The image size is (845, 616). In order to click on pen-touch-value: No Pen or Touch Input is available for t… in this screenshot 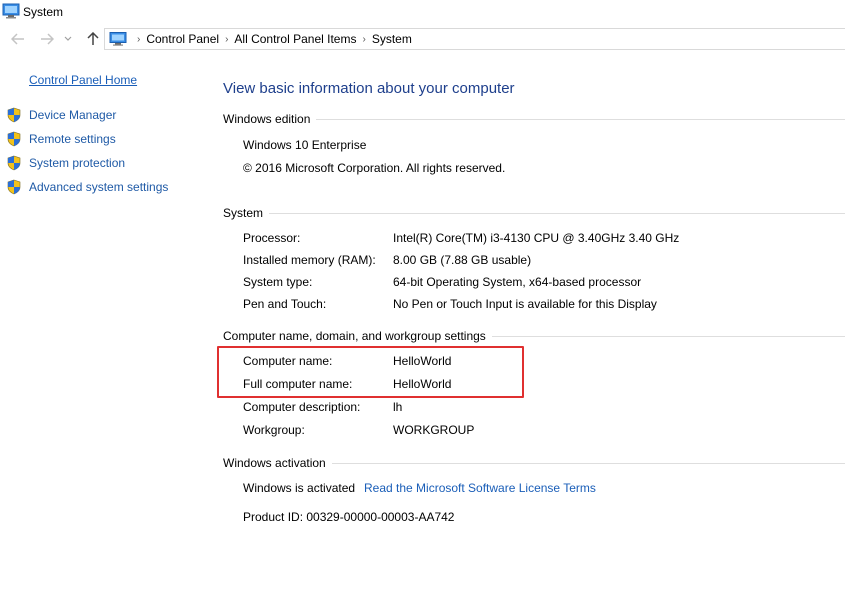, I will do `click(525, 304)`.